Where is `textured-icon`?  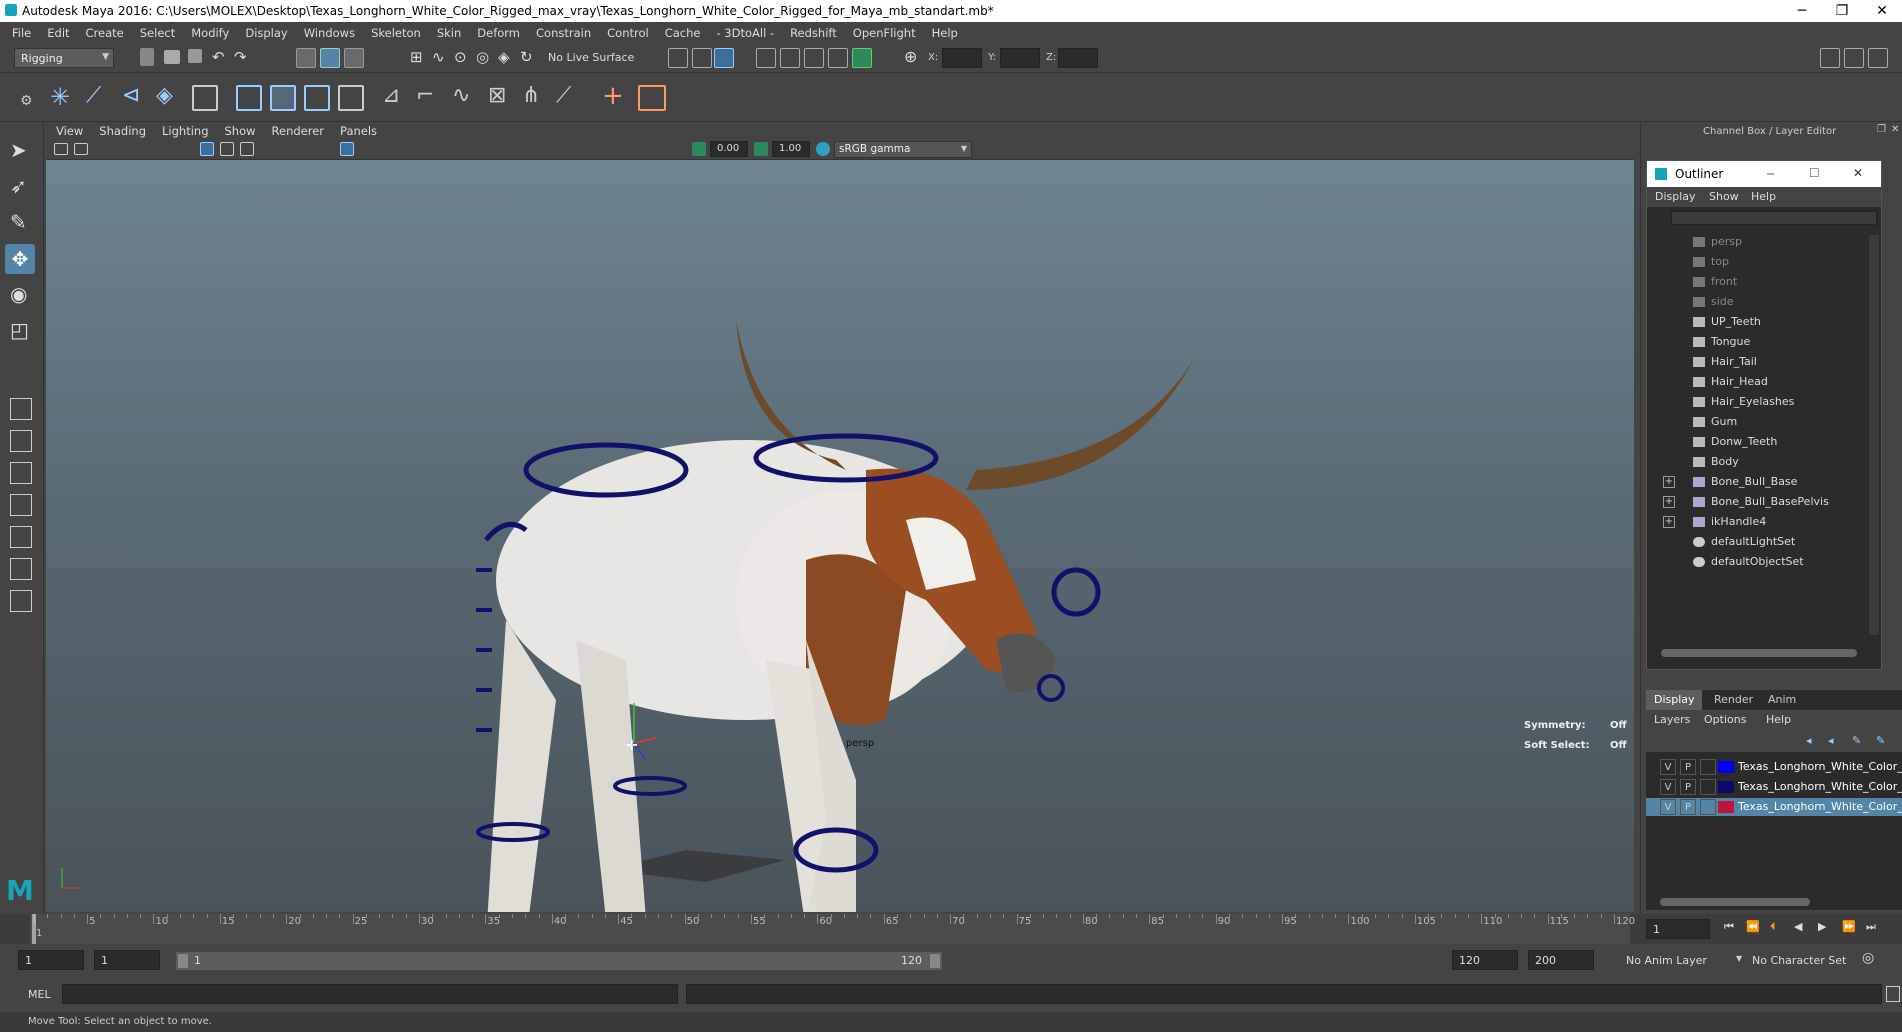
textured-icon is located at coordinates (247, 149).